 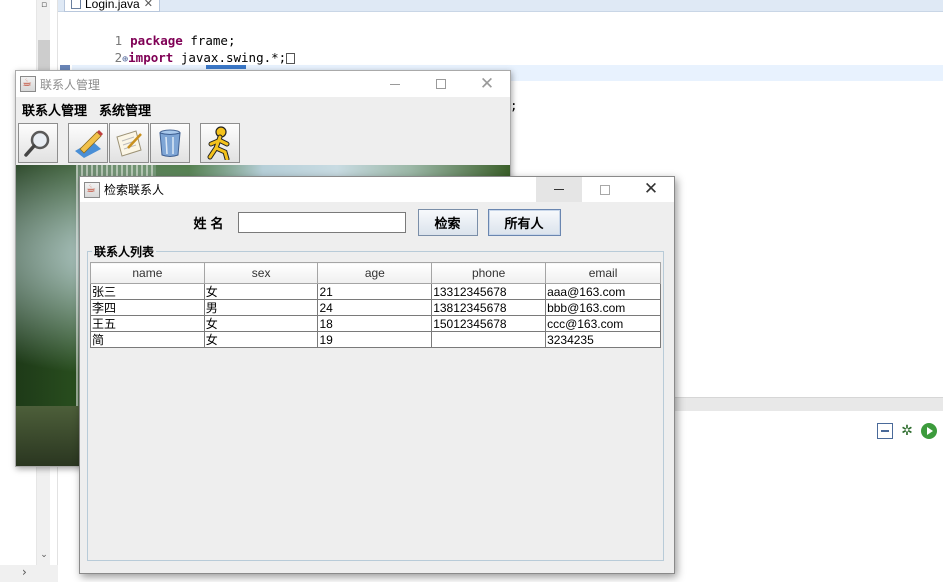 I want to click on main-window-title: 联系人管理, so click(x=70, y=84).